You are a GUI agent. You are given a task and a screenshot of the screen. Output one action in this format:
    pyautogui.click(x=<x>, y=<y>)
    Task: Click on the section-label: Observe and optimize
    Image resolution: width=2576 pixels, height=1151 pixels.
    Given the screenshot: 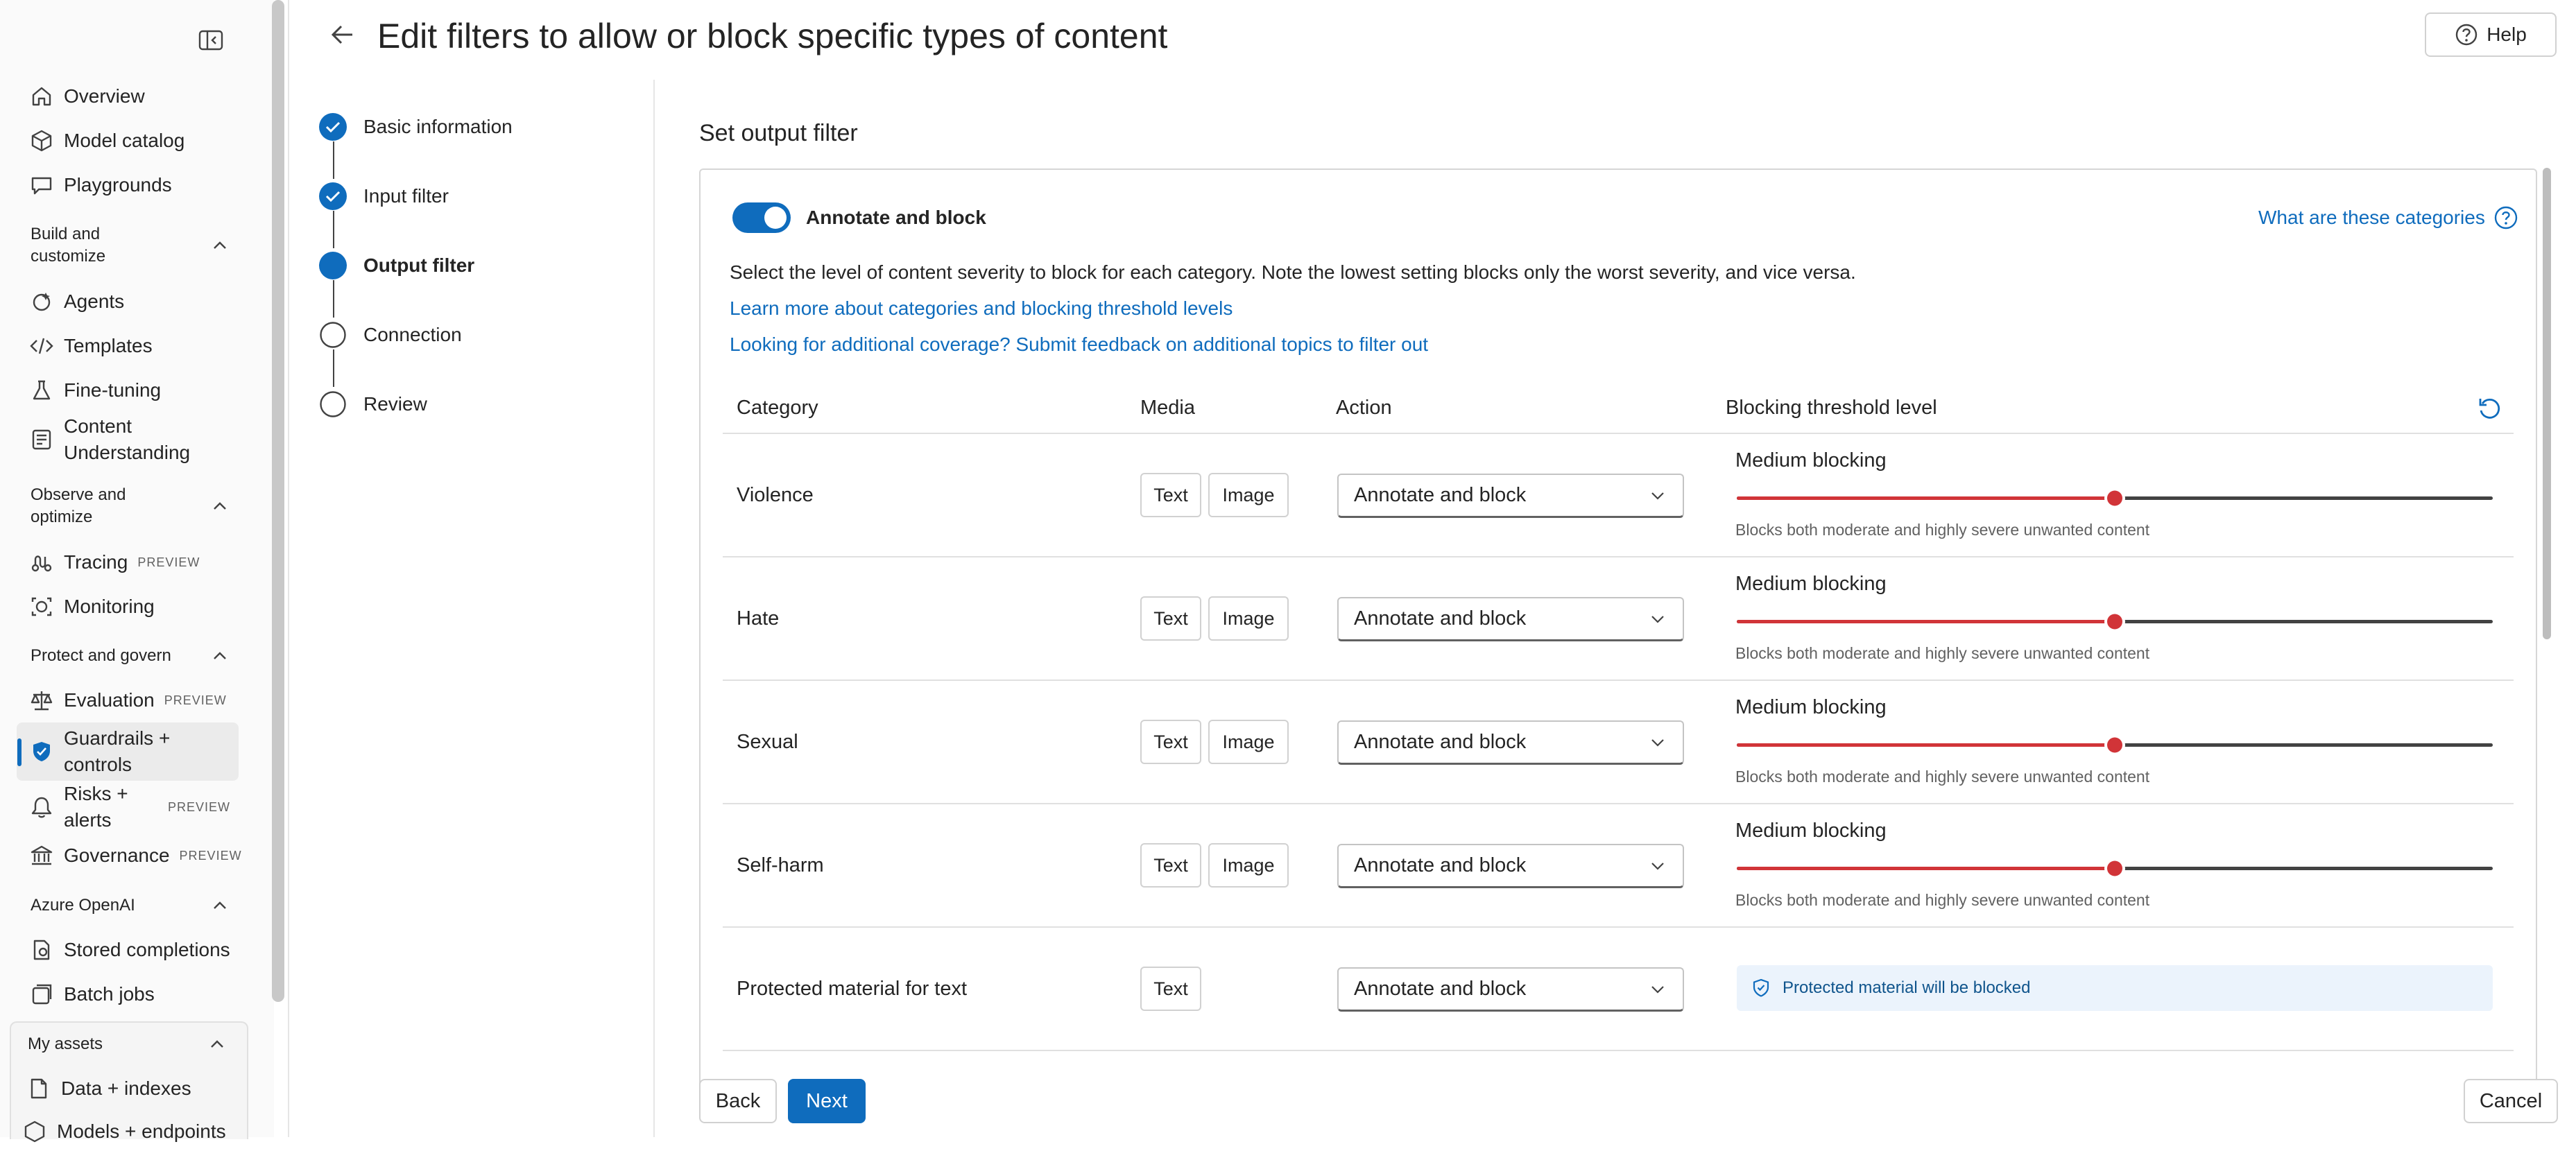 What is the action you would take?
    pyautogui.click(x=78, y=506)
    